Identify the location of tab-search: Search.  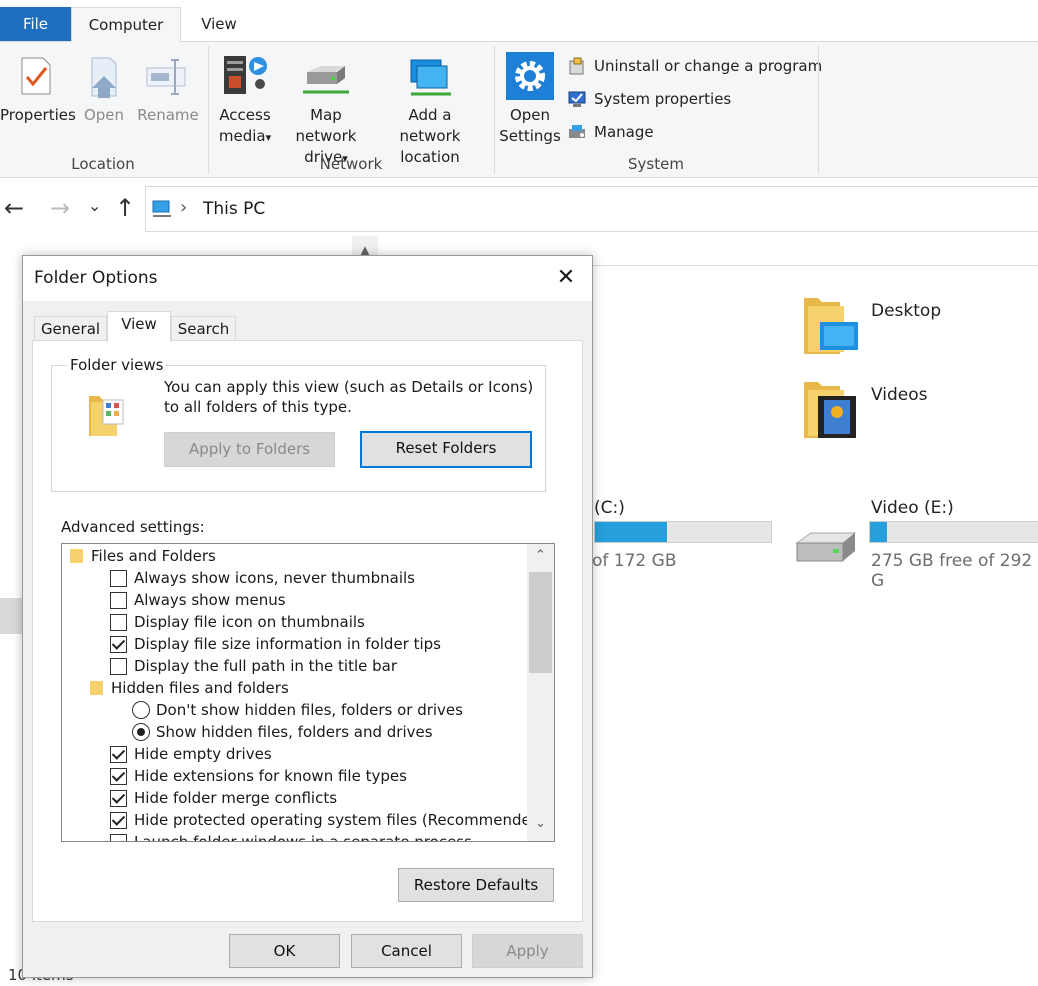
(203, 328).